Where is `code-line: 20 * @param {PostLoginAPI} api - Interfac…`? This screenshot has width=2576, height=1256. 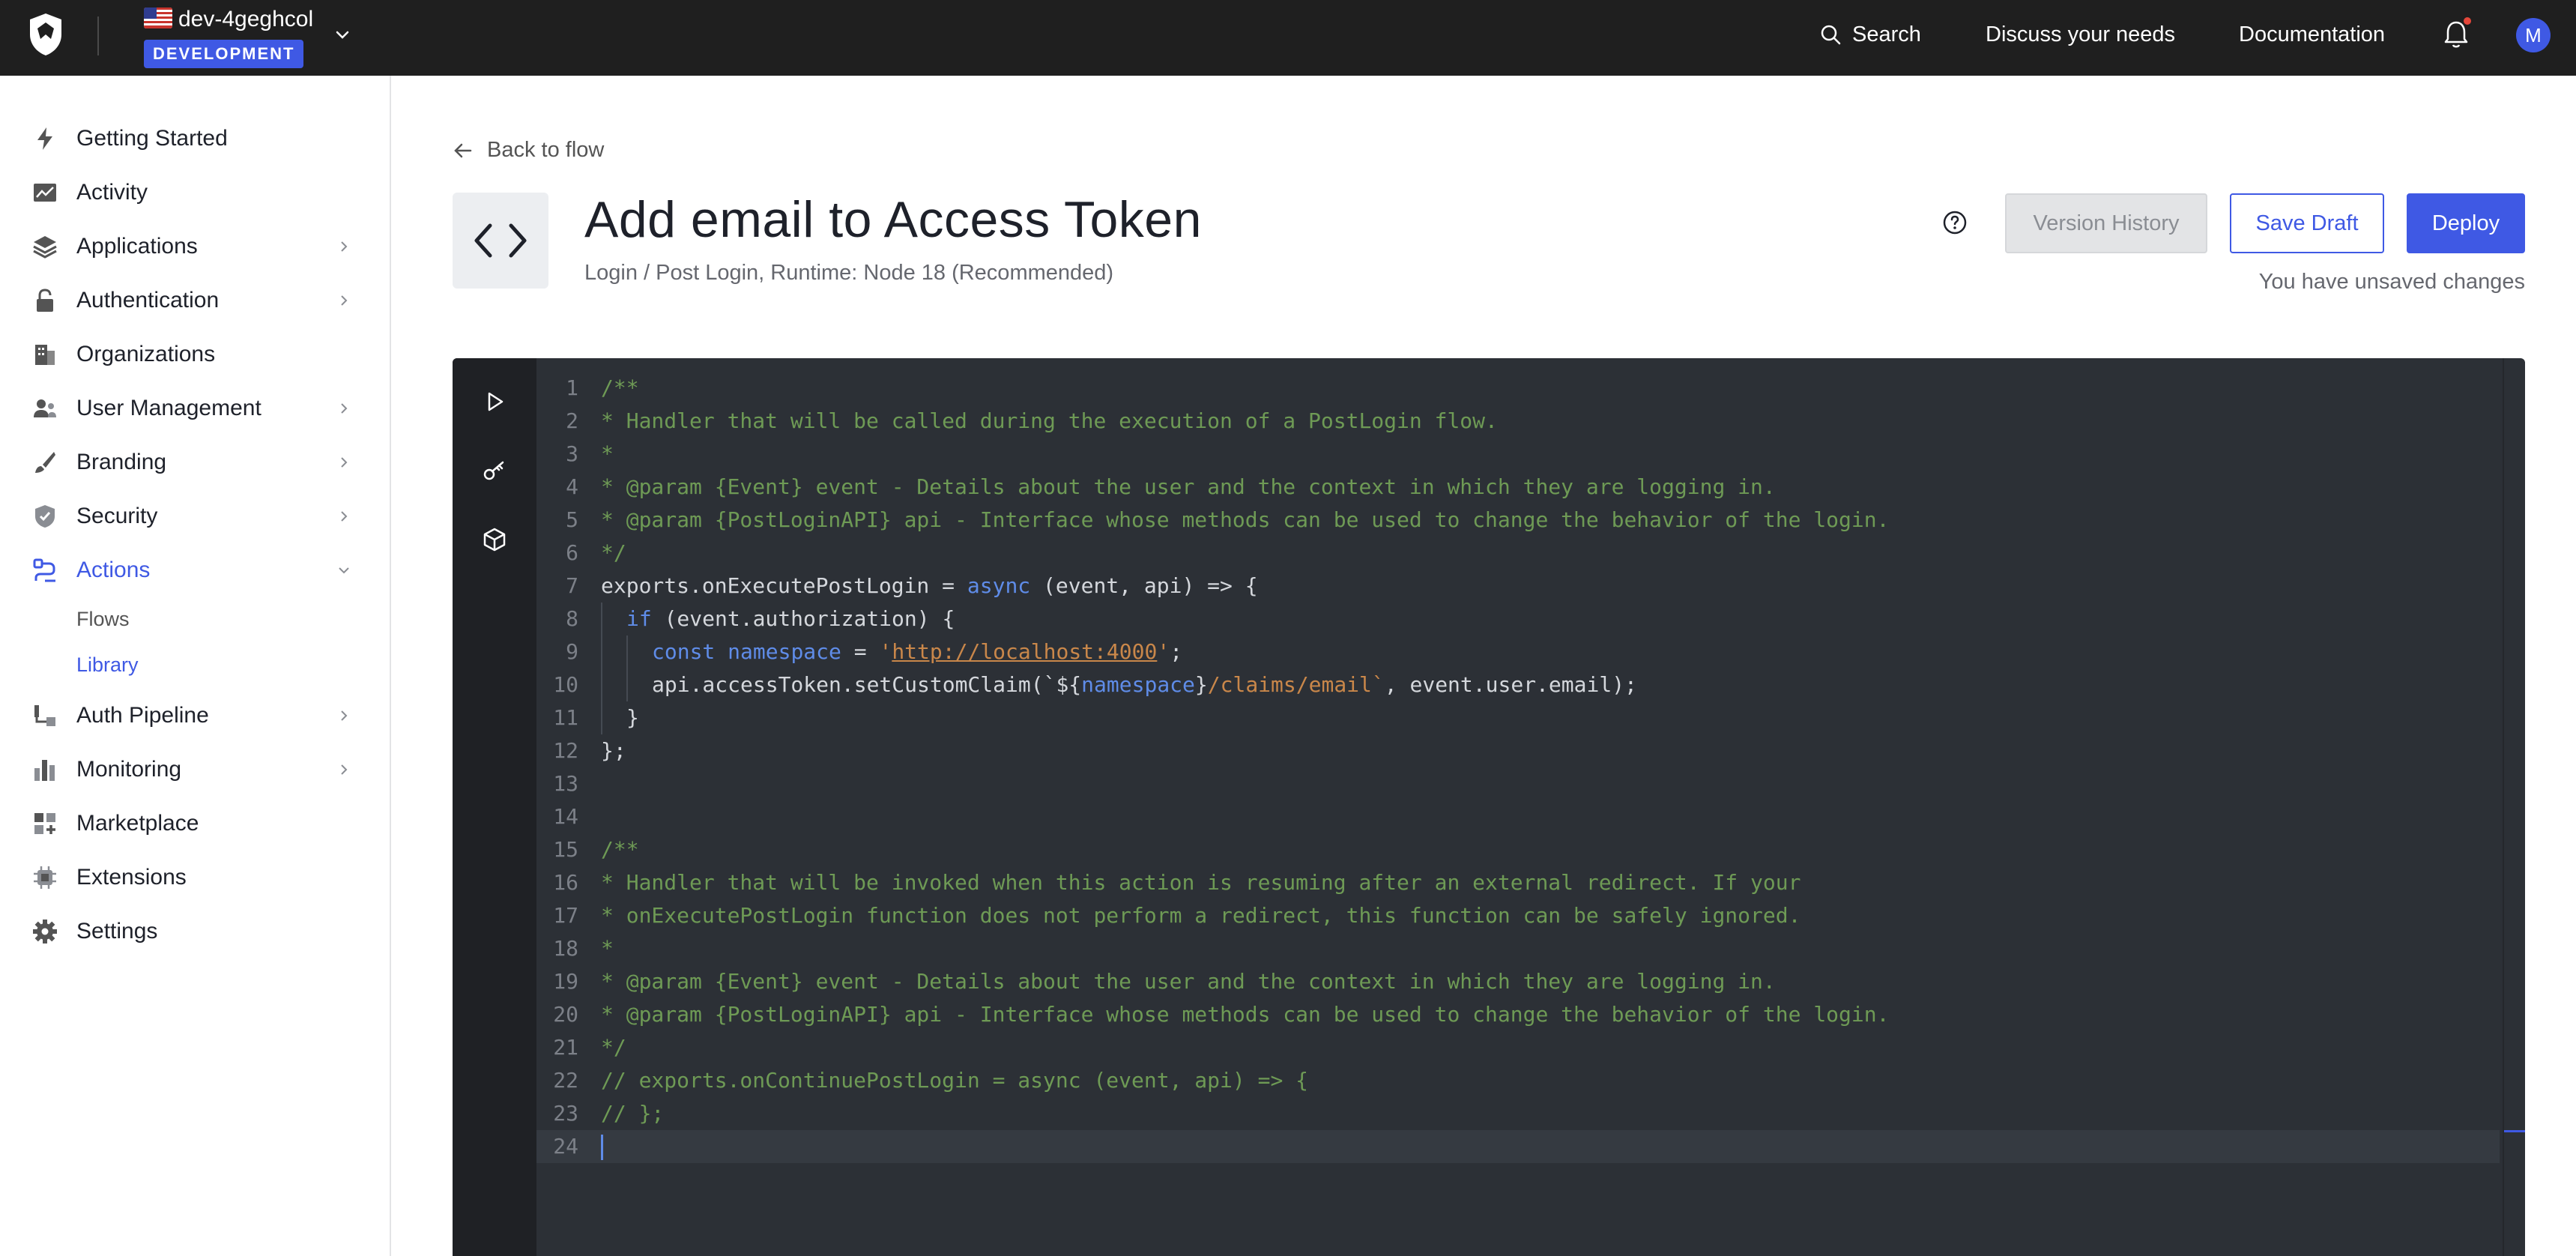
code-line: 20 * @param {PostLoginAPI} api - Interfac… is located at coordinates (1518, 1015).